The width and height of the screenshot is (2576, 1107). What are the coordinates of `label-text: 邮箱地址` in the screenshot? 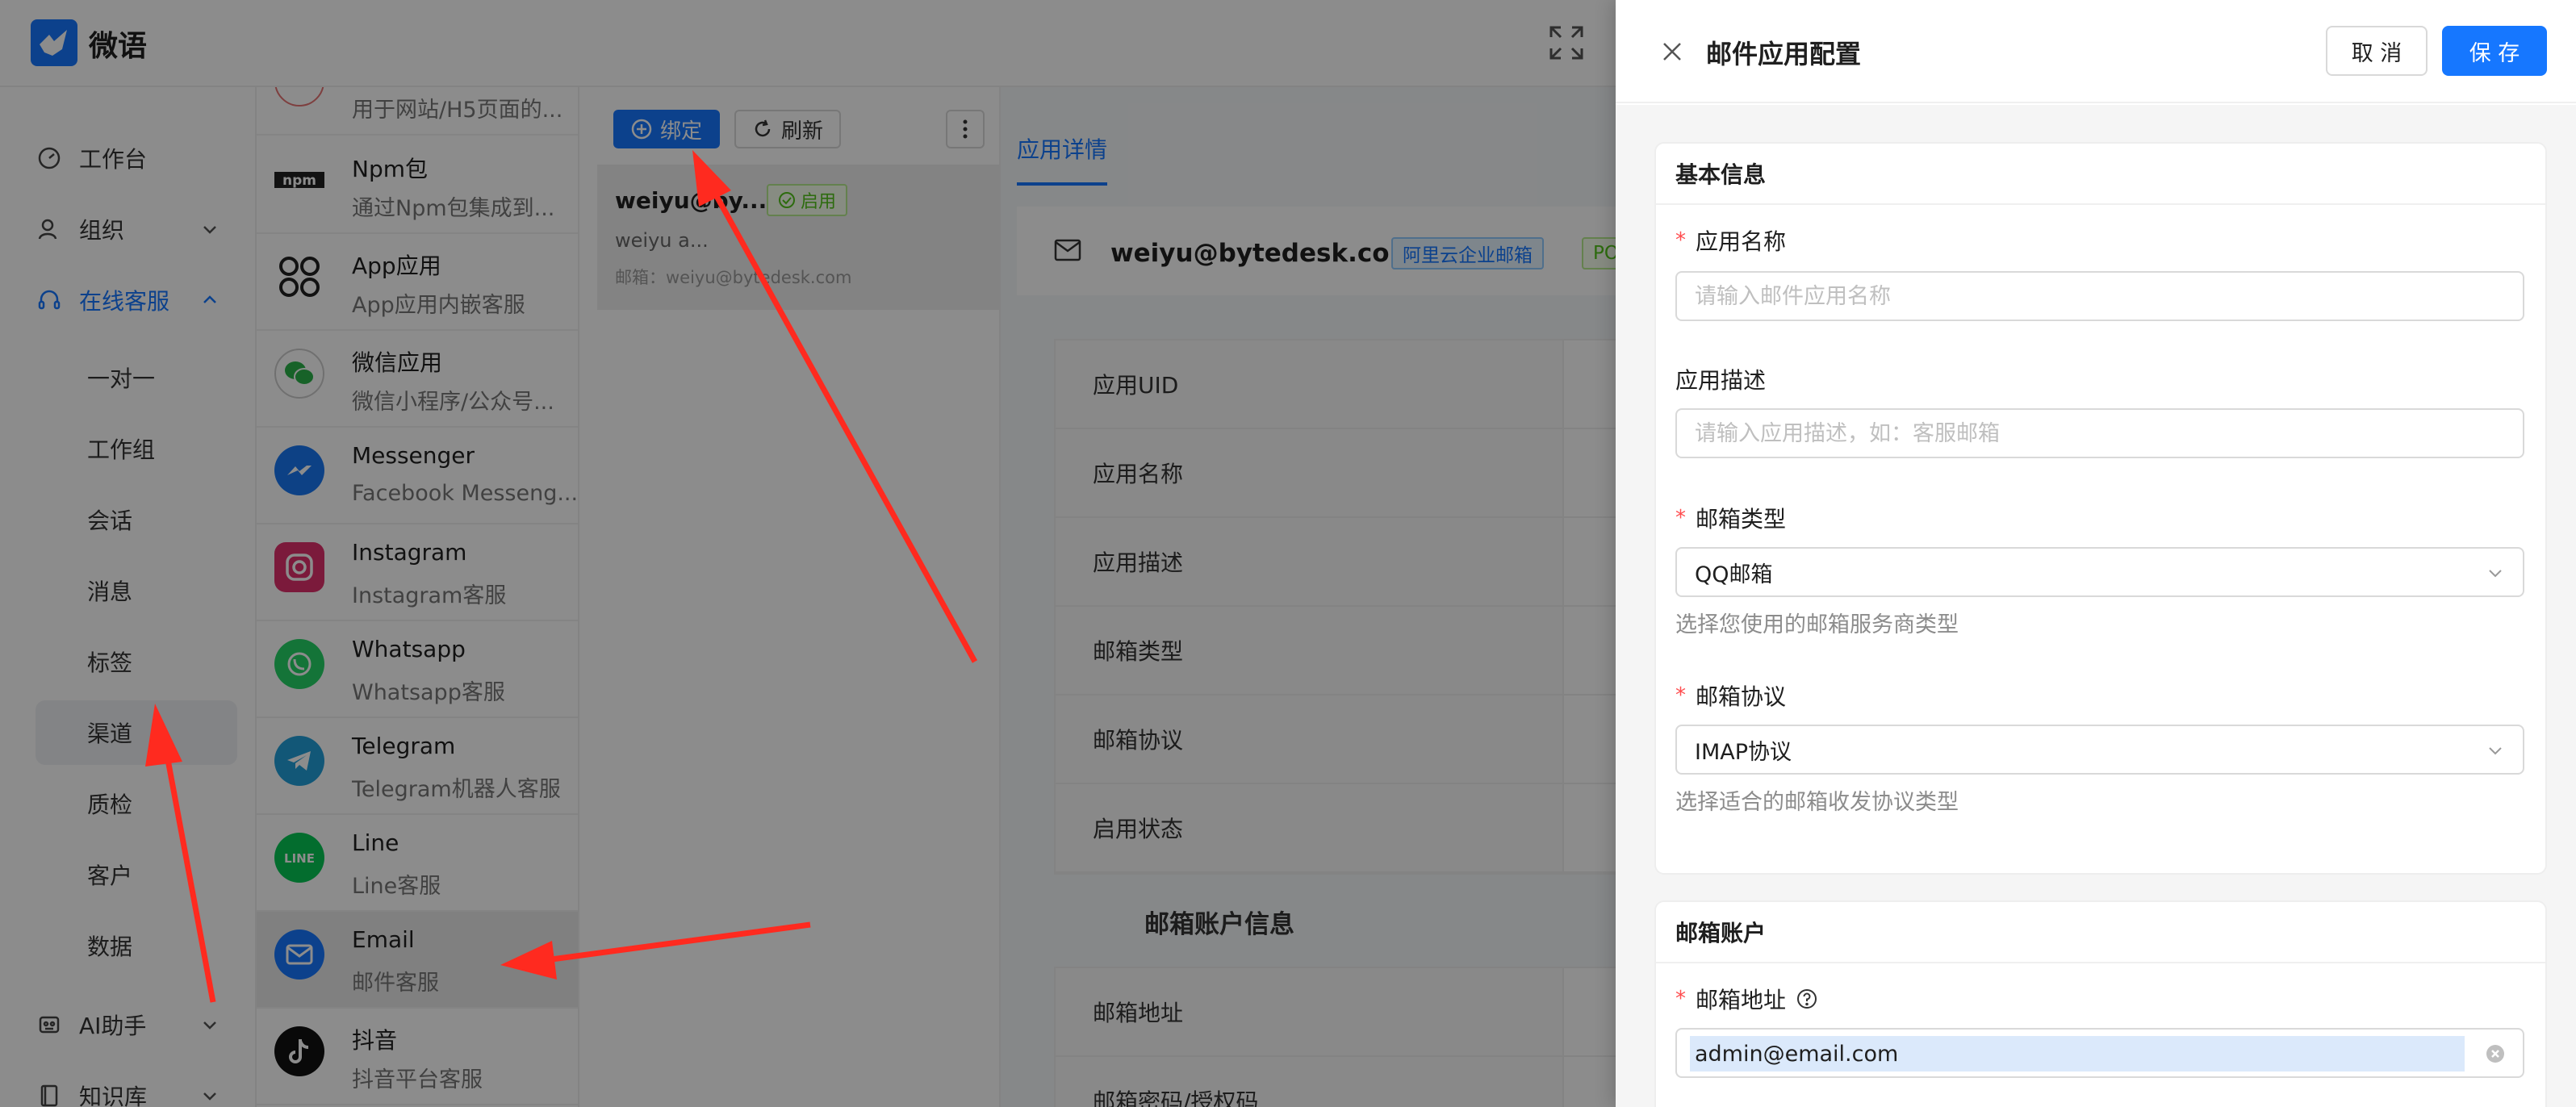 It's located at (1741, 1000).